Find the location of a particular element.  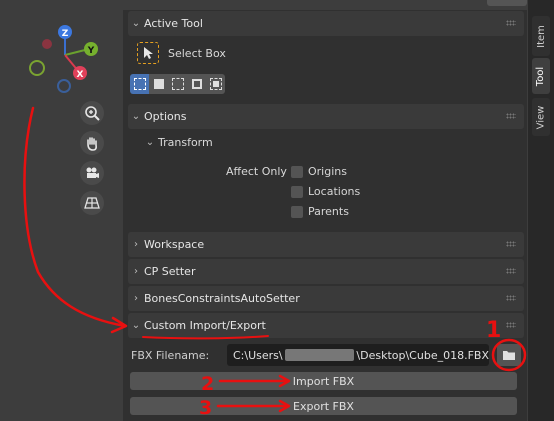

cp-setter-header: › CP Setter is located at coordinates (326, 271).